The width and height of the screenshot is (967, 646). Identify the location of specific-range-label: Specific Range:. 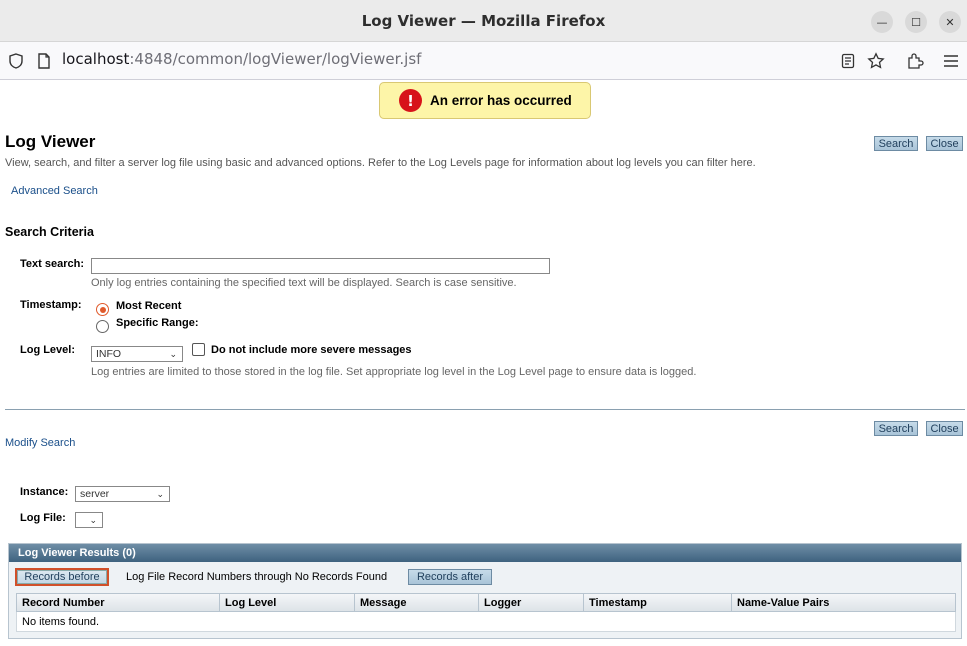
(157, 323).